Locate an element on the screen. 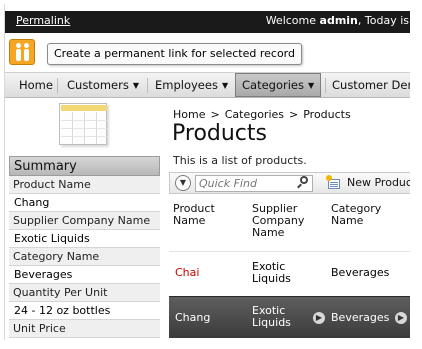 This screenshot has width=422, height=349. table-row: Chai Exotic Liquids Beverages is located at coordinates (289, 272).